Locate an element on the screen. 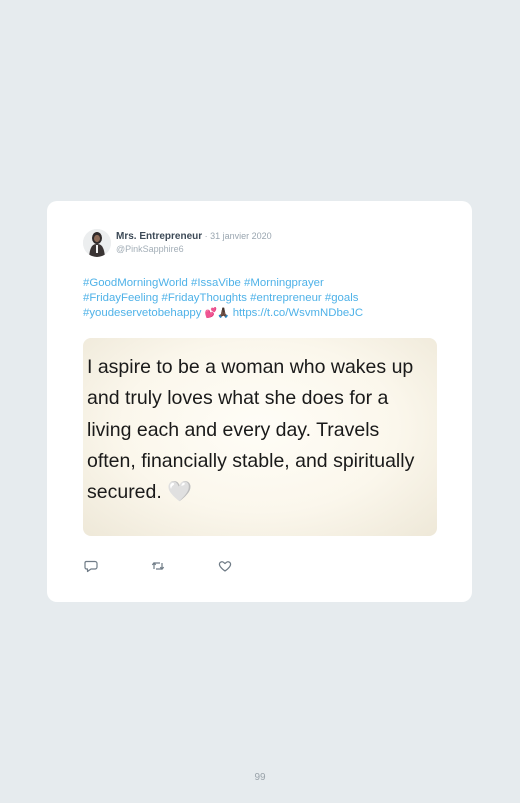  avatar-image is located at coordinates (97, 243).